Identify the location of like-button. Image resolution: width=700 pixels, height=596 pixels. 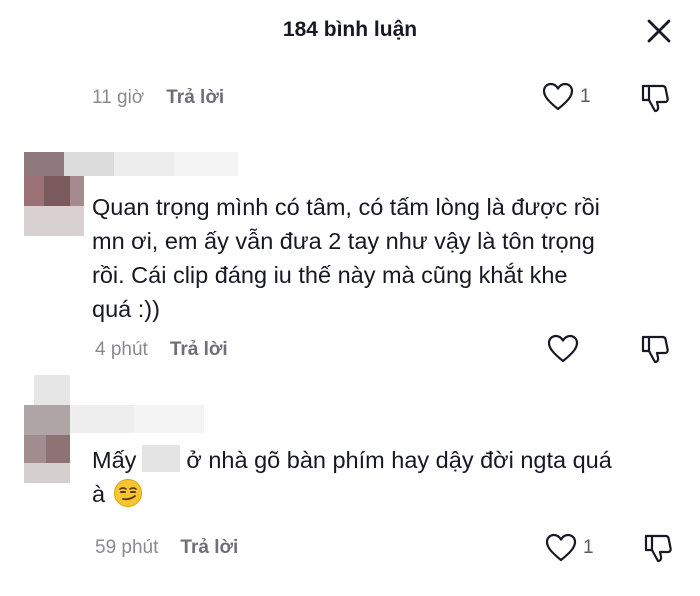
(563, 349).